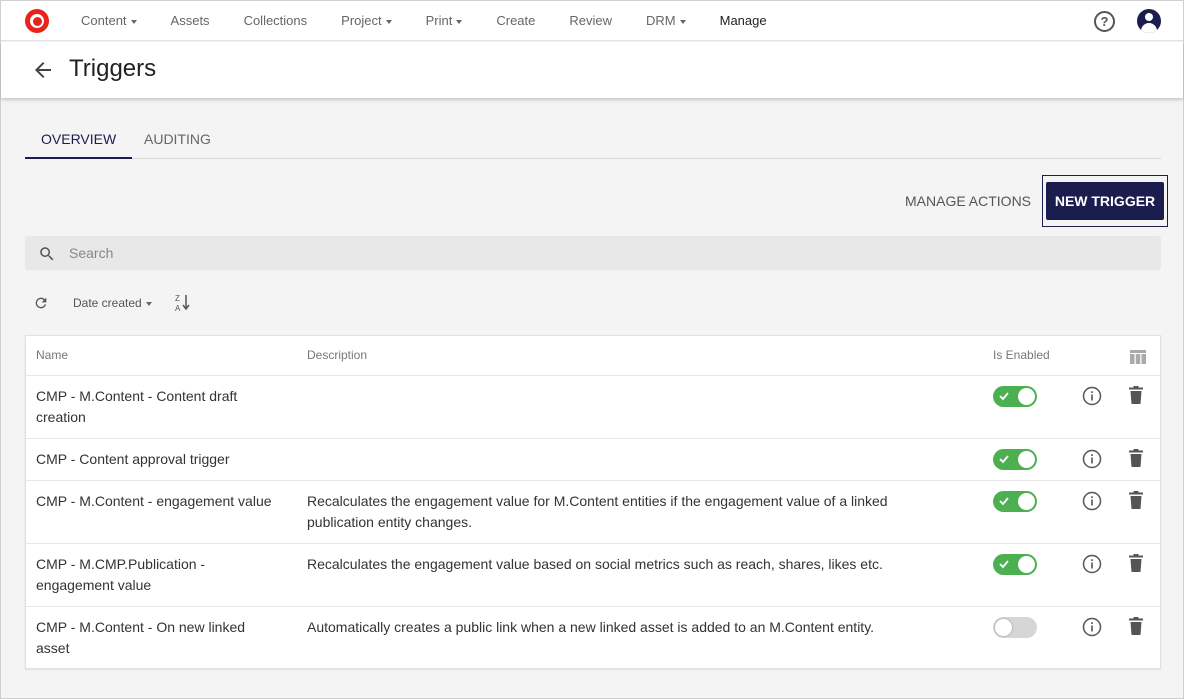  What do you see at coordinates (1138, 357) in the screenshot?
I see `column-settings-icon` at bounding box center [1138, 357].